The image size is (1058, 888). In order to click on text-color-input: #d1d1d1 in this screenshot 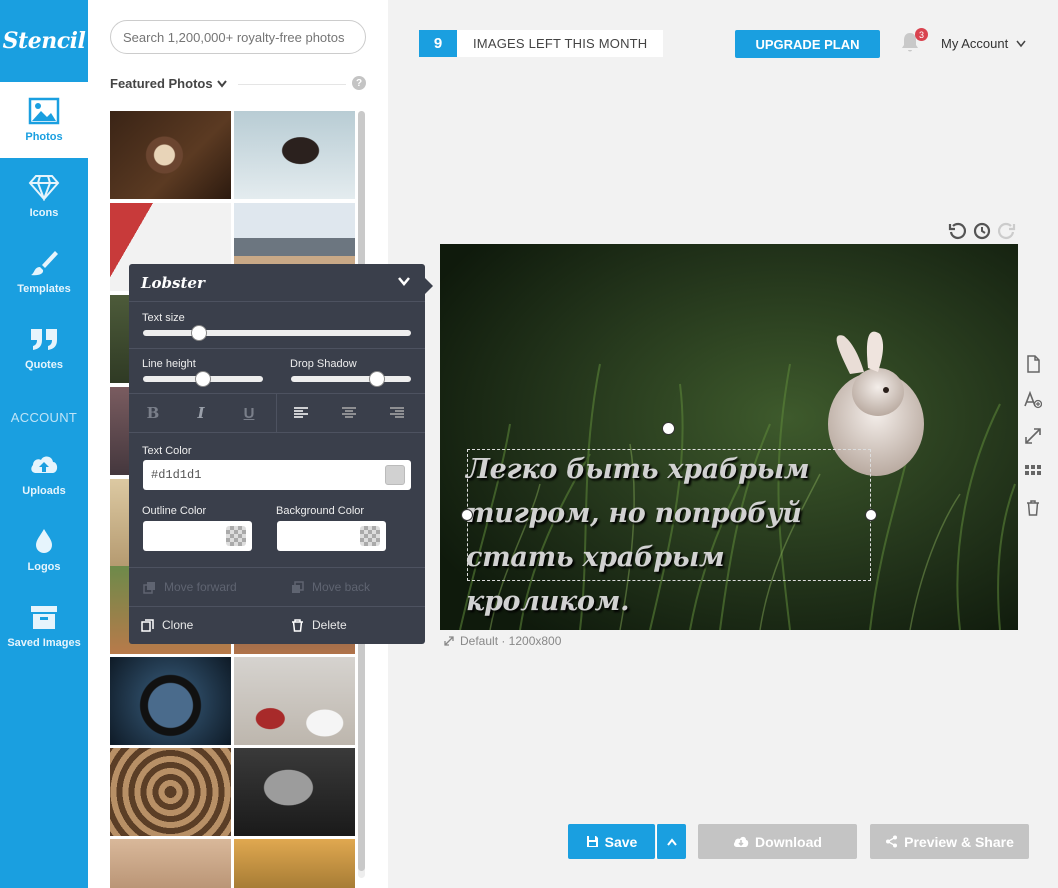, I will do `click(277, 475)`.